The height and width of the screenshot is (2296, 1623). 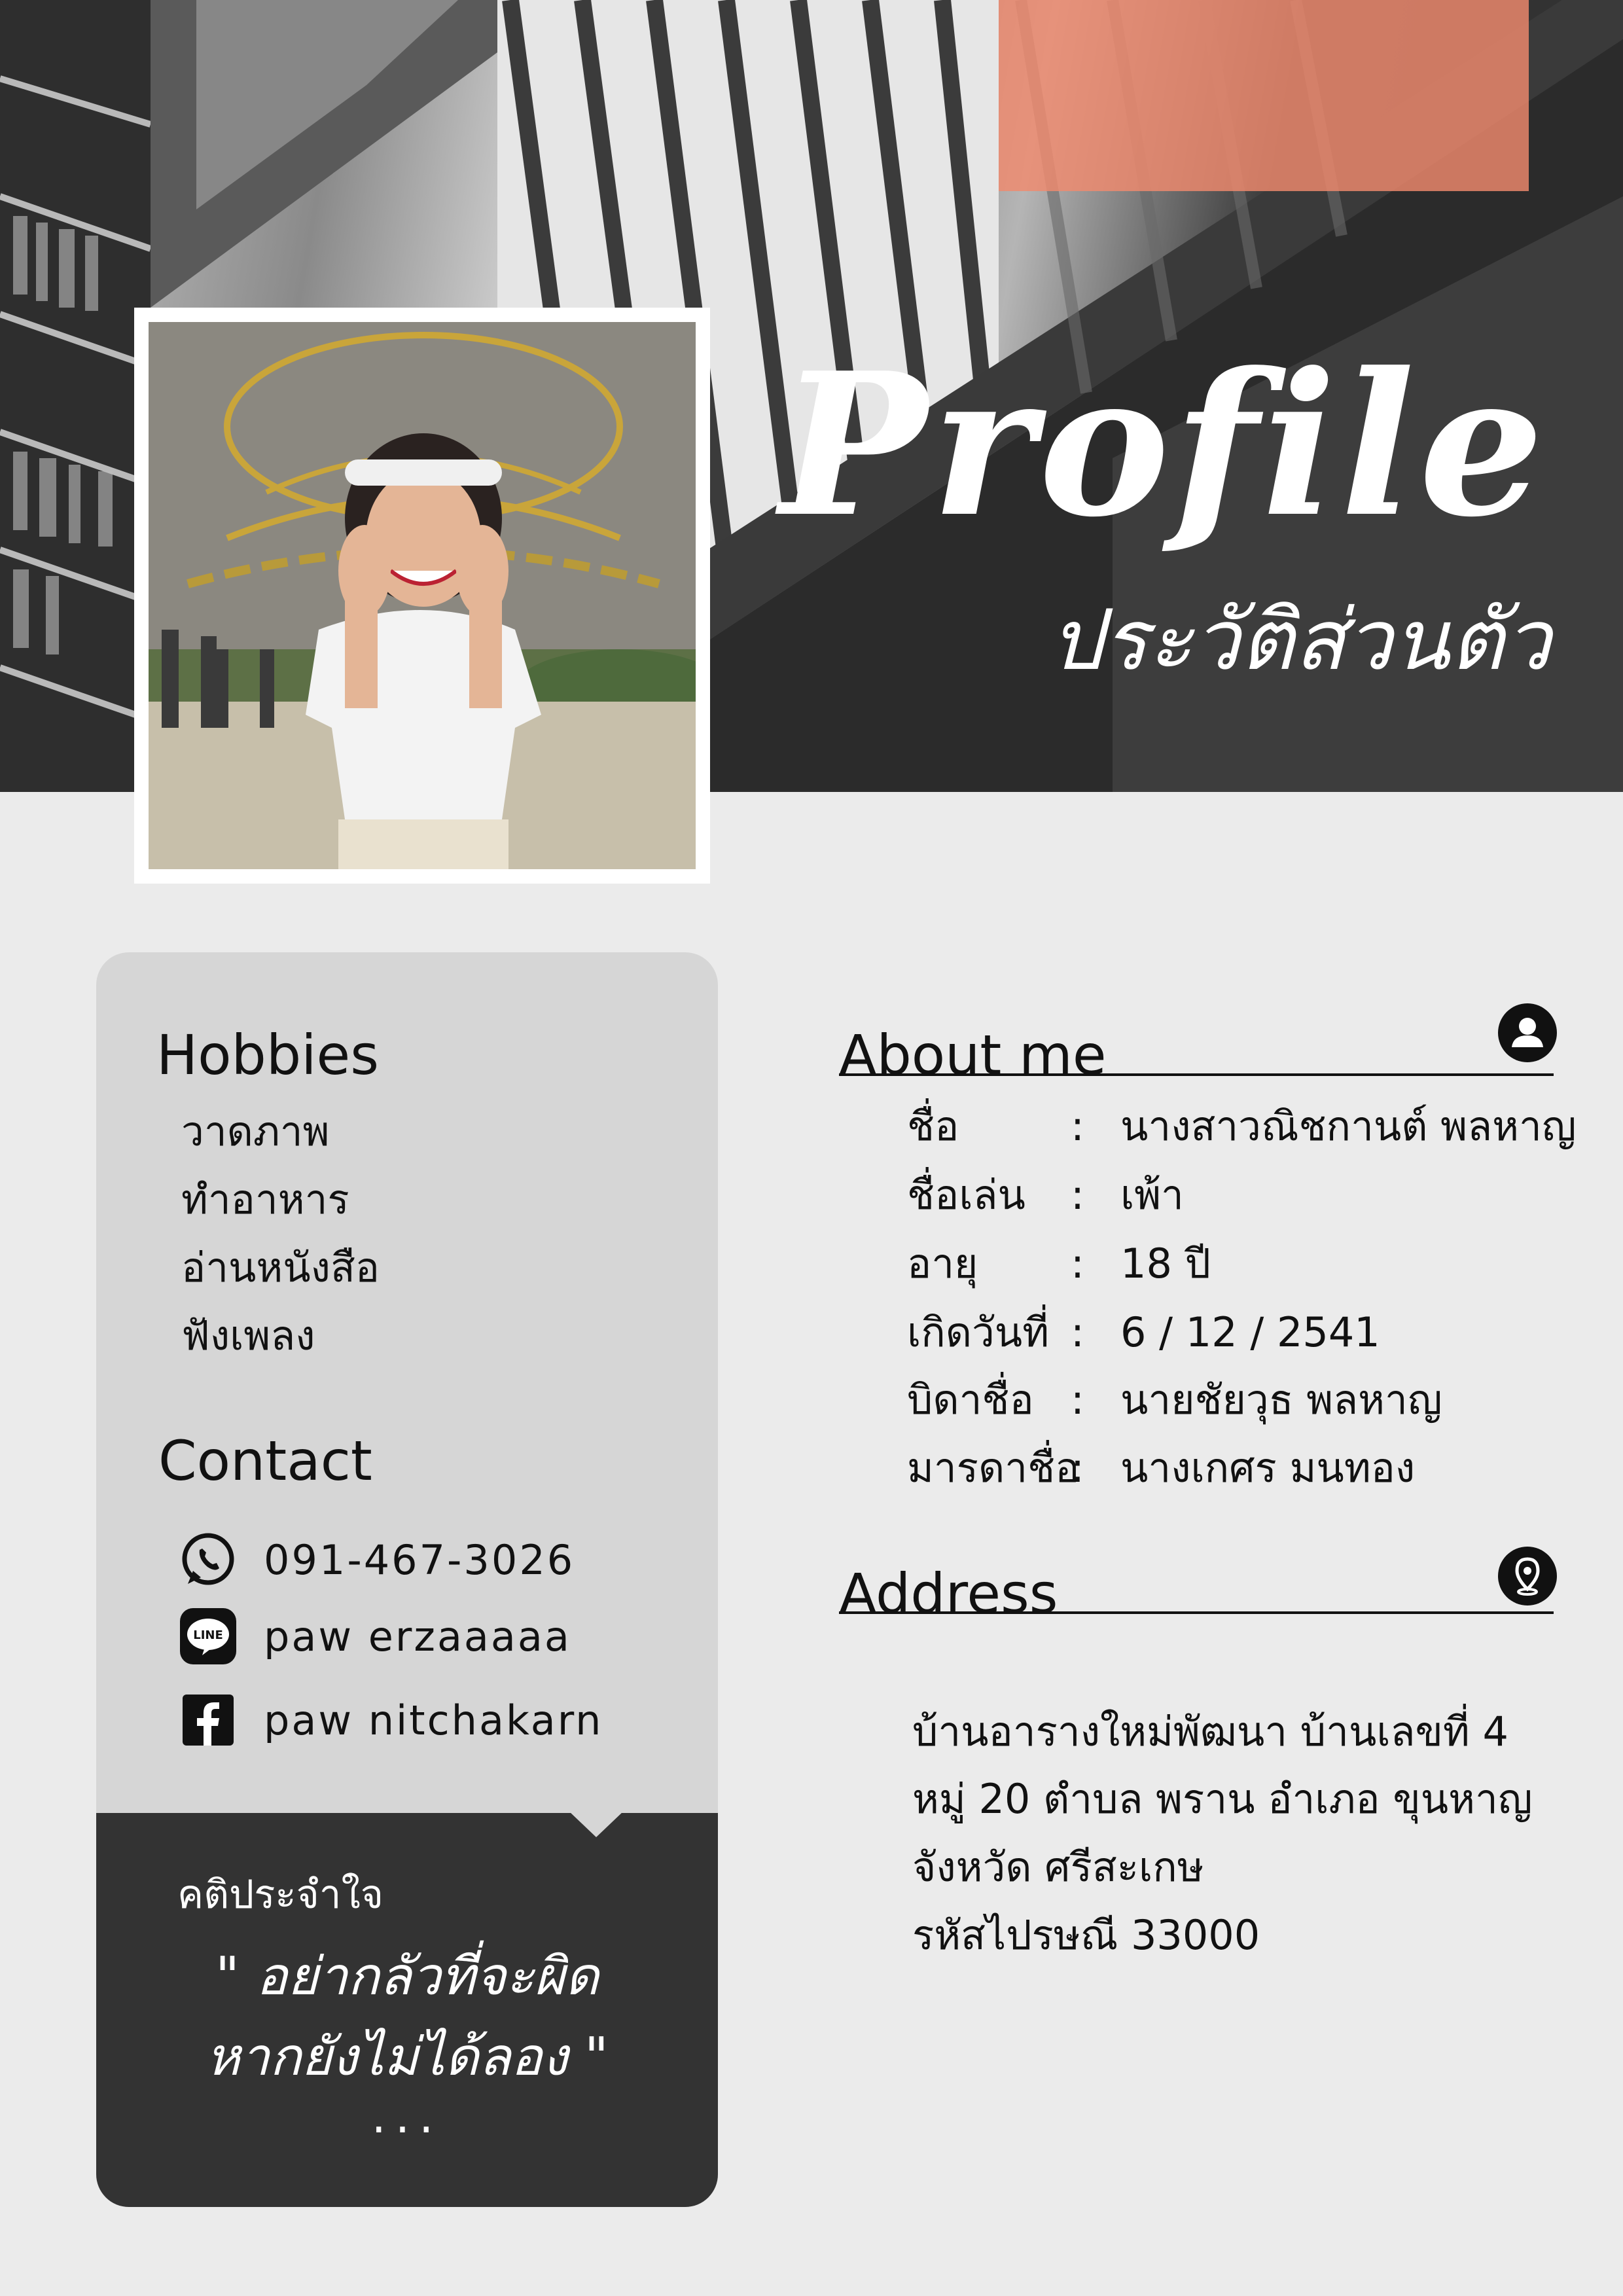 I want to click on quote-label: คติประจำใจ, so click(x=280, y=1895).